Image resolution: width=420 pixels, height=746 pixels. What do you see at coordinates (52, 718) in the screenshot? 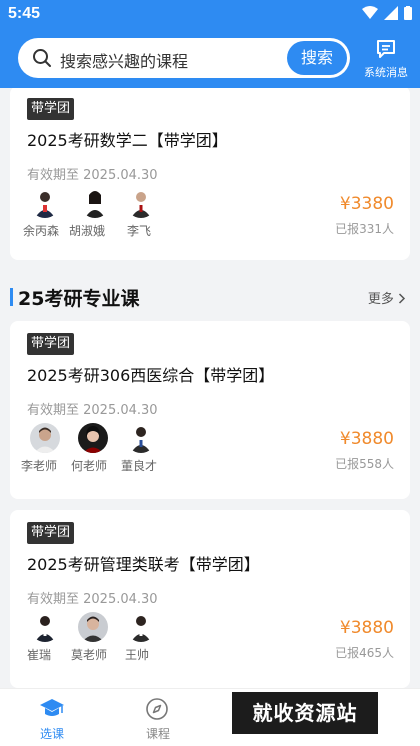
I see `tab-course-selection: 选课` at bounding box center [52, 718].